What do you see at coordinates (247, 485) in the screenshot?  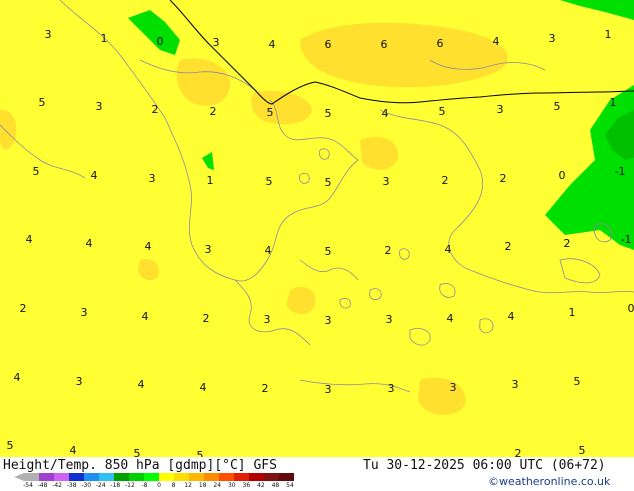 I see `colorbar-tick-label: 36` at bounding box center [247, 485].